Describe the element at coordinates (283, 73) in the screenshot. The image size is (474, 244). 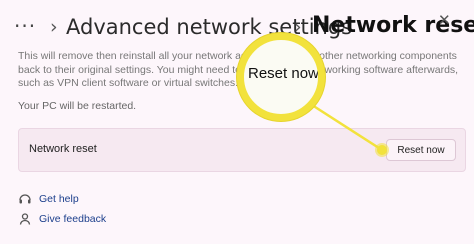
I see `callout-zoom-text: Reset now` at that location.